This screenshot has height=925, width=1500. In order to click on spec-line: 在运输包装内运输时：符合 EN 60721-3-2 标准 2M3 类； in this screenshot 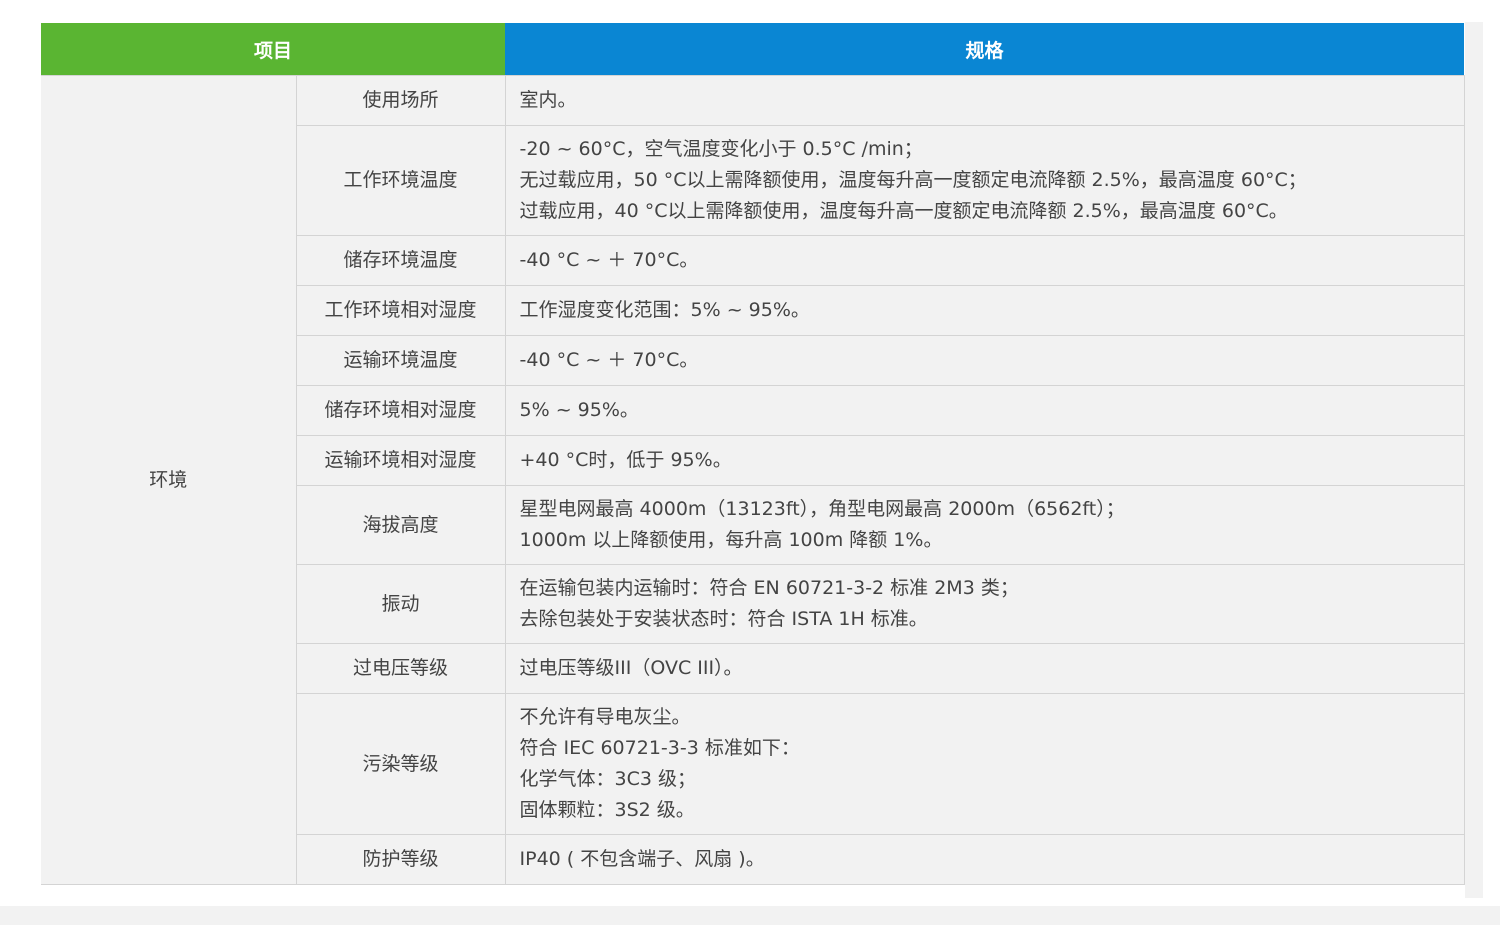, I will do `click(769, 588)`.